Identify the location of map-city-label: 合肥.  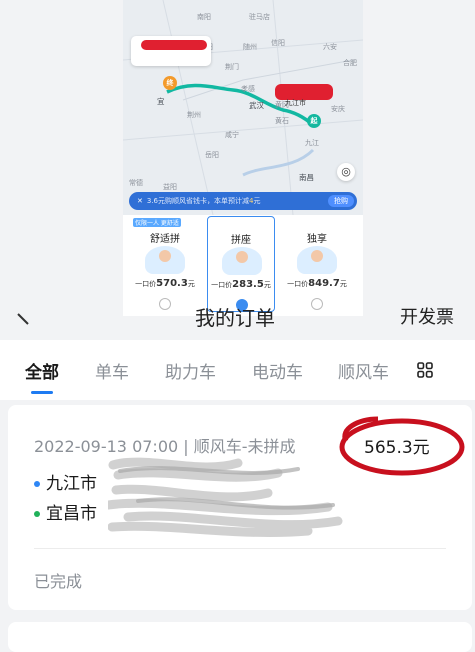
(350, 63).